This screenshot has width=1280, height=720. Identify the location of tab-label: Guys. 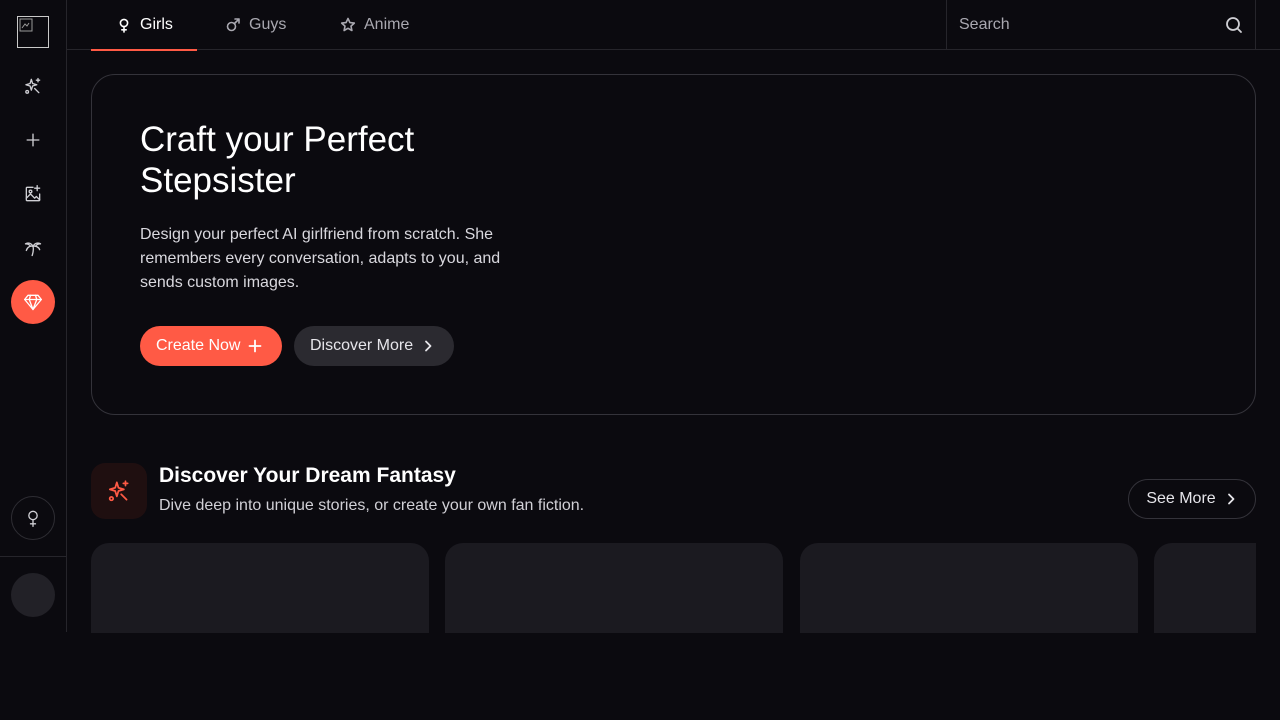
(268, 24).